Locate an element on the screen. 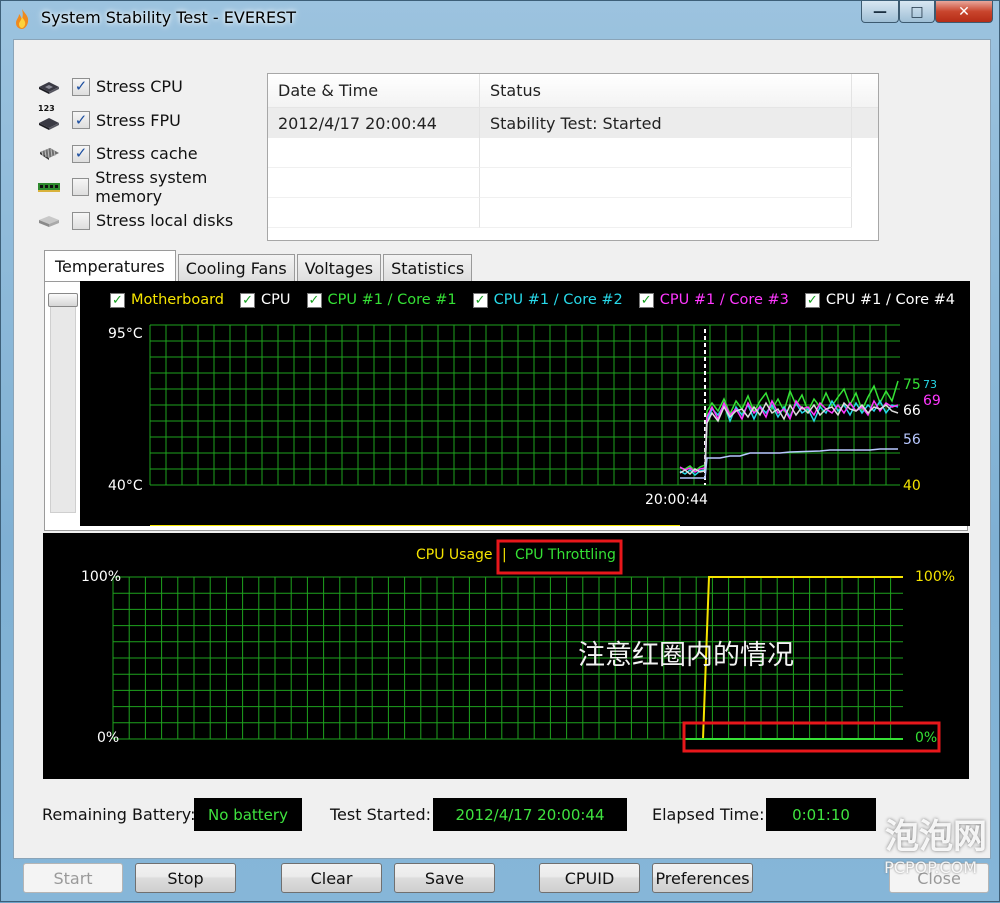  preferences-button: Preferences is located at coordinates (702, 878).